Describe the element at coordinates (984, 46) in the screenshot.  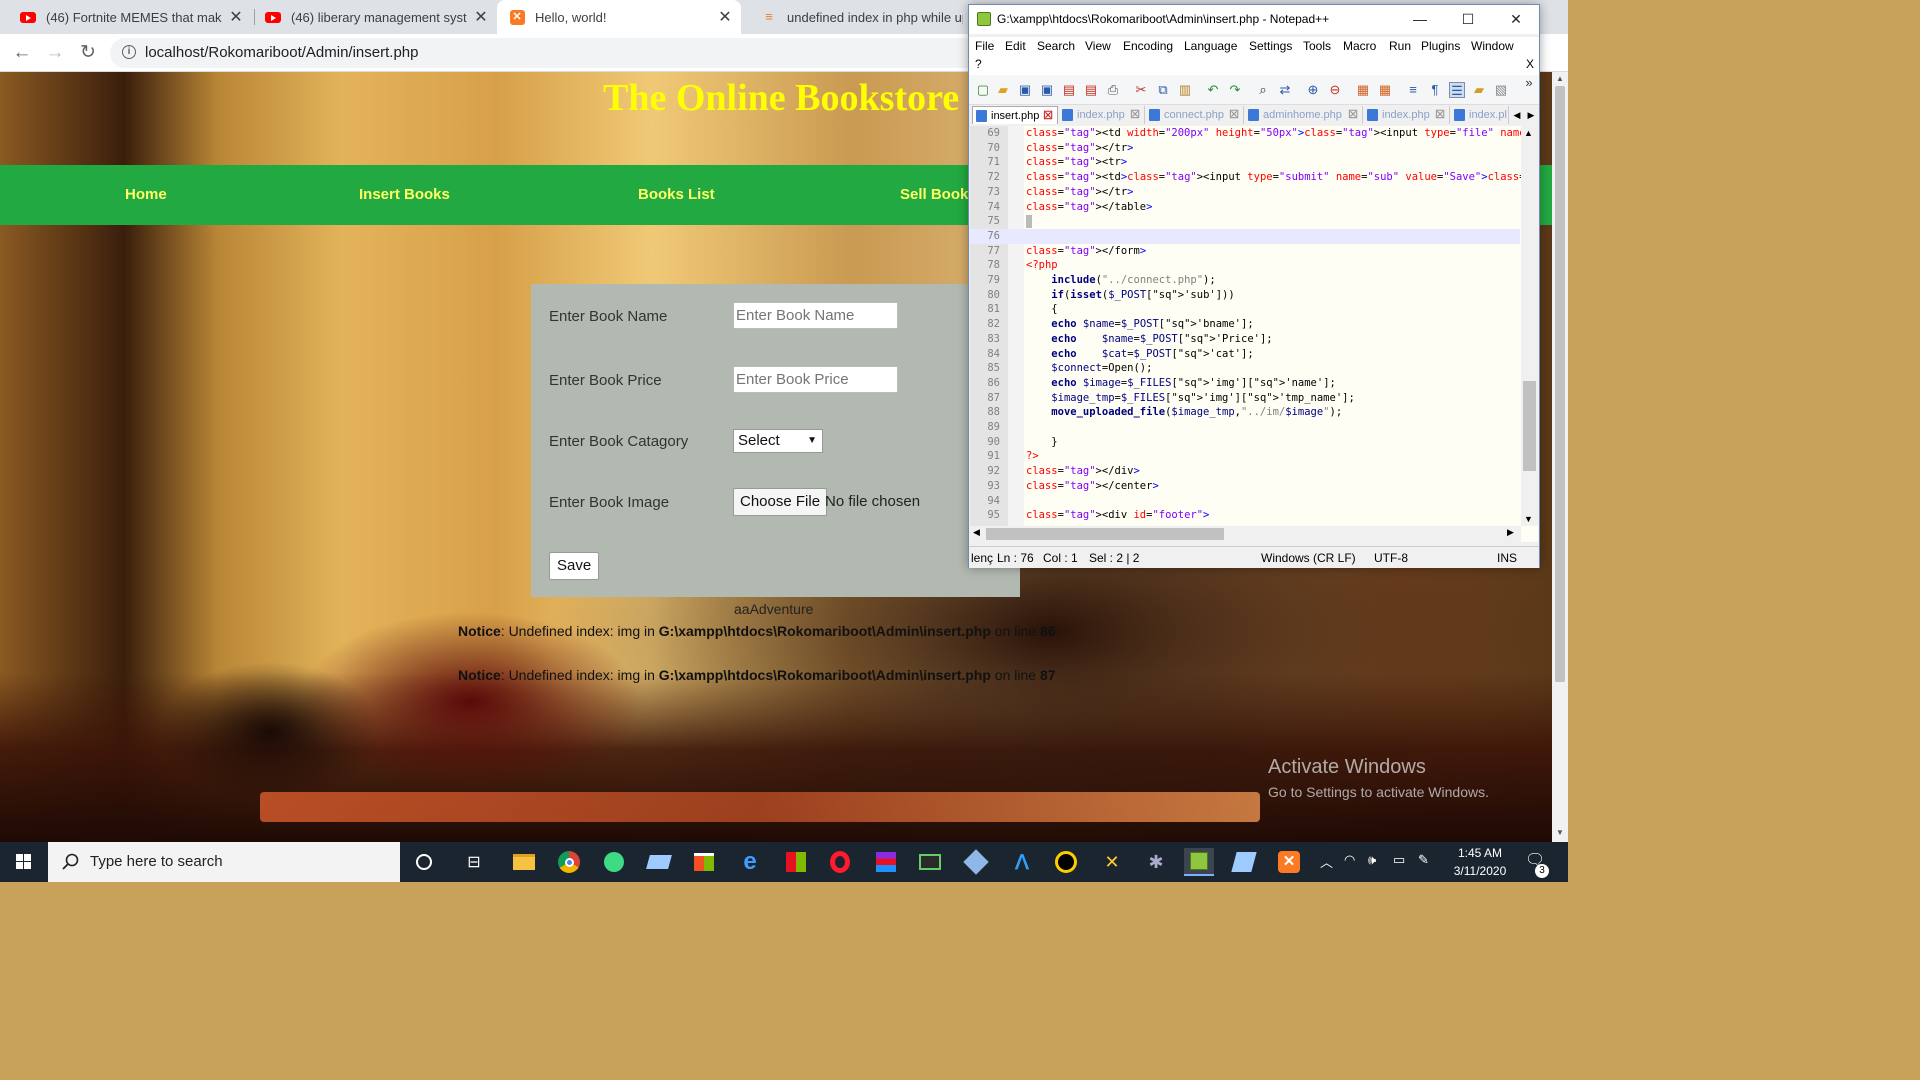
I see `menu-file: File` at that location.